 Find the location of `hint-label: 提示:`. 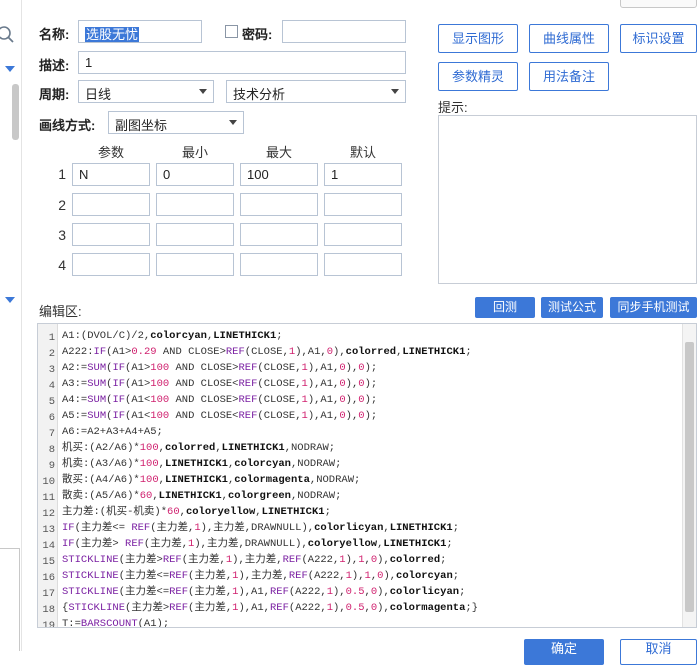

hint-label: 提示: is located at coordinates (453, 107).